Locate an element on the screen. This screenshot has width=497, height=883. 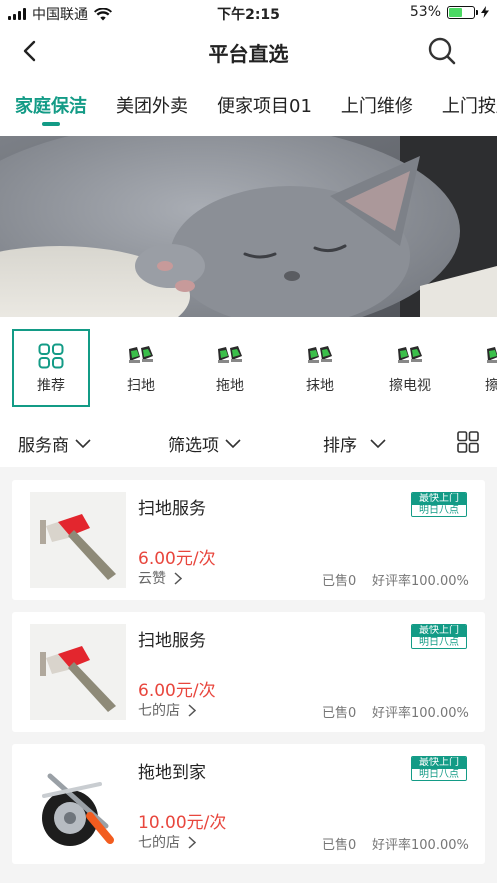
tab-label: 美团外卖 is located at coordinates (152, 106).